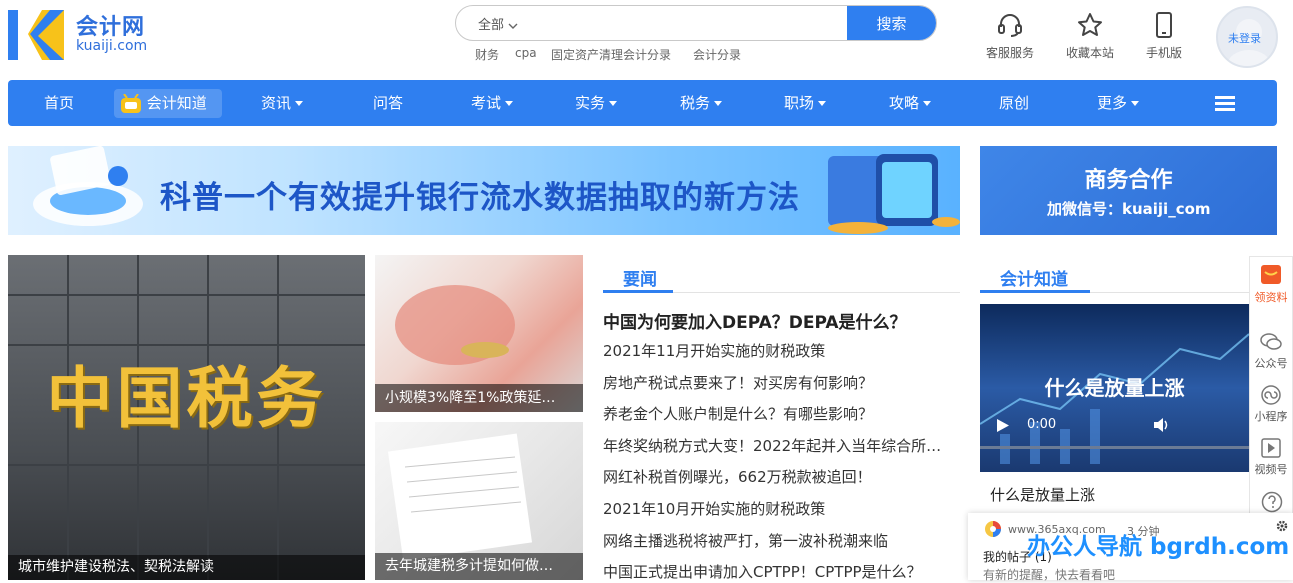 Image resolution: width=1293 pixels, height=583 pixels. I want to click on logo-icon, so click(36, 35).